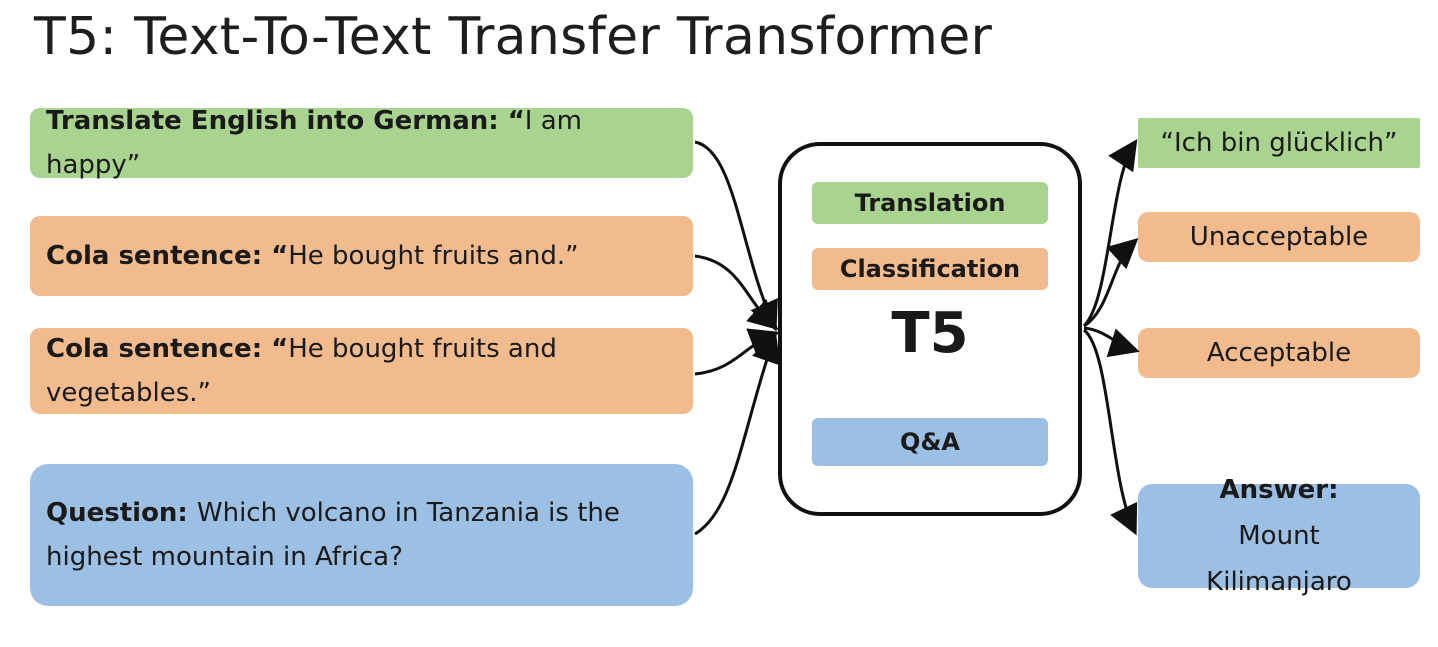 This screenshot has height=647, width=1438. I want to click on arrow-output-translation, so click(1110, 233).